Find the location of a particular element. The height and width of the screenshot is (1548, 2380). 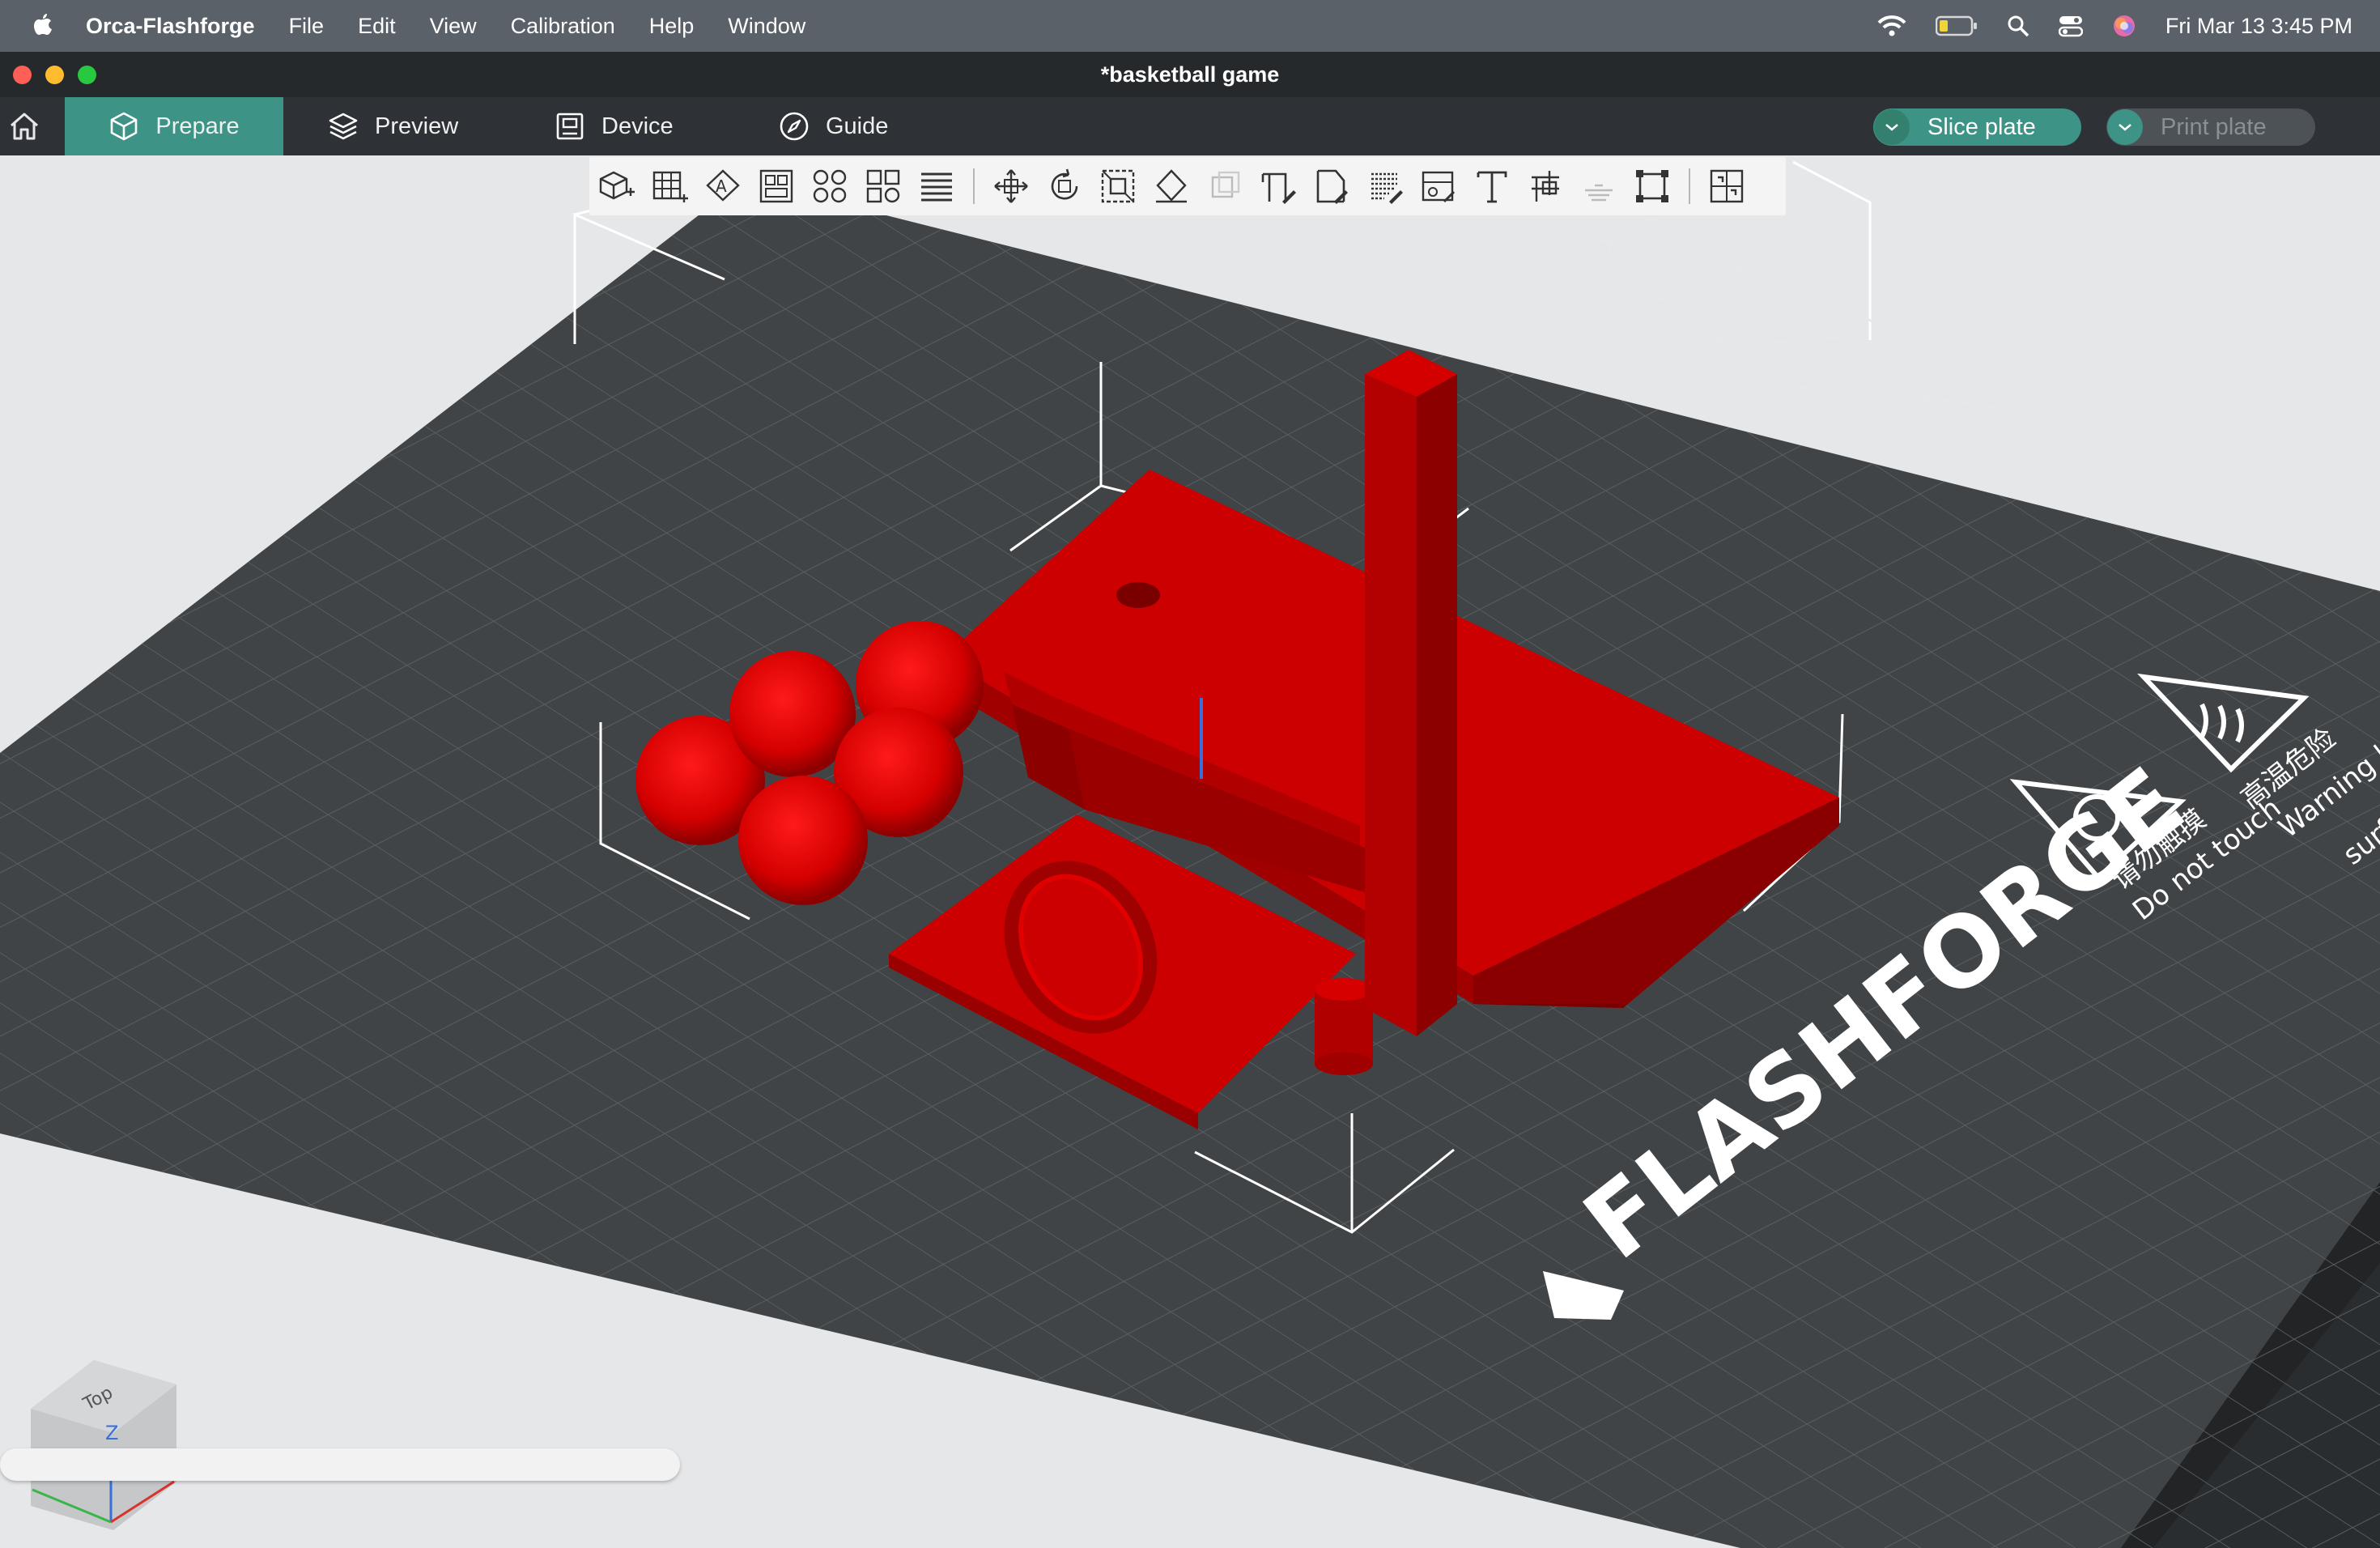

auto-orient-button: A is located at coordinates (723, 186).